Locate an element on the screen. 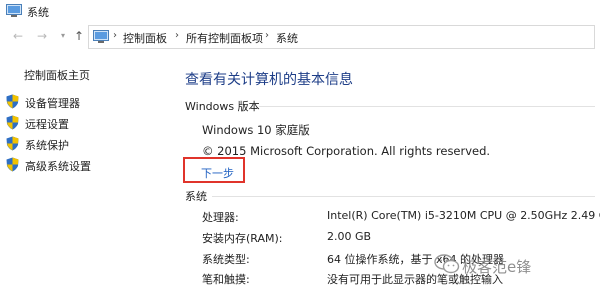 This screenshot has height=293, width=600. breadcrumb-all-items: 所有控制面板项 is located at coordinates (224, 38).